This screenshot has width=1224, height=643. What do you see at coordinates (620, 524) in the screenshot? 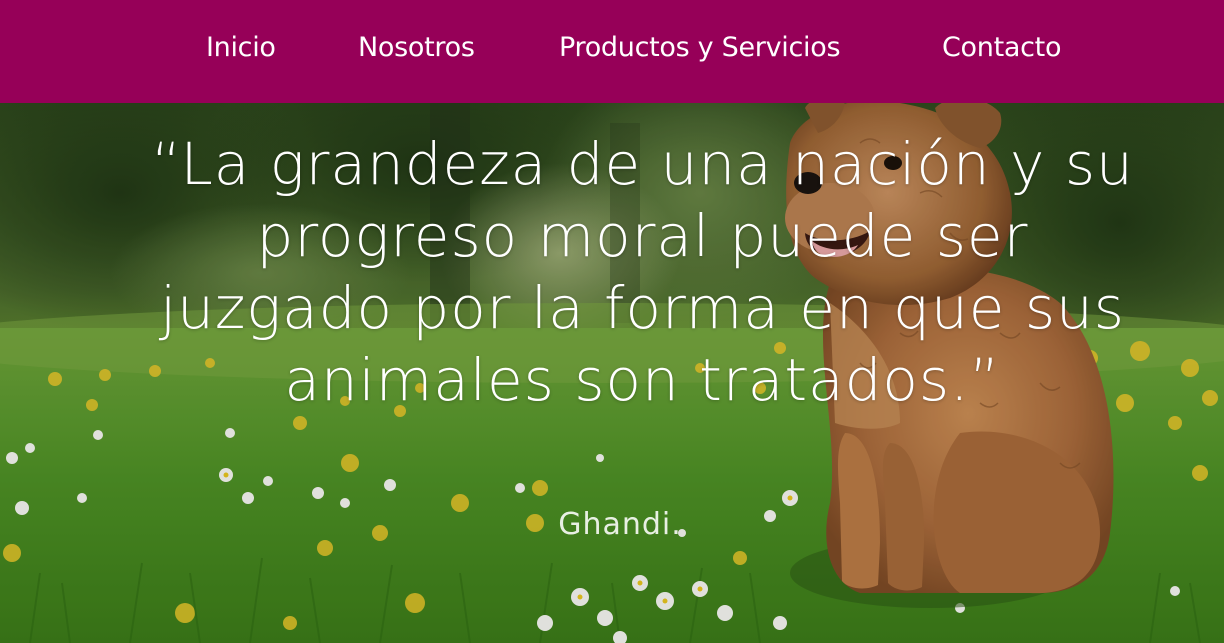
I see `quote-author: Ghandi.` at bounding box center [620, 524].